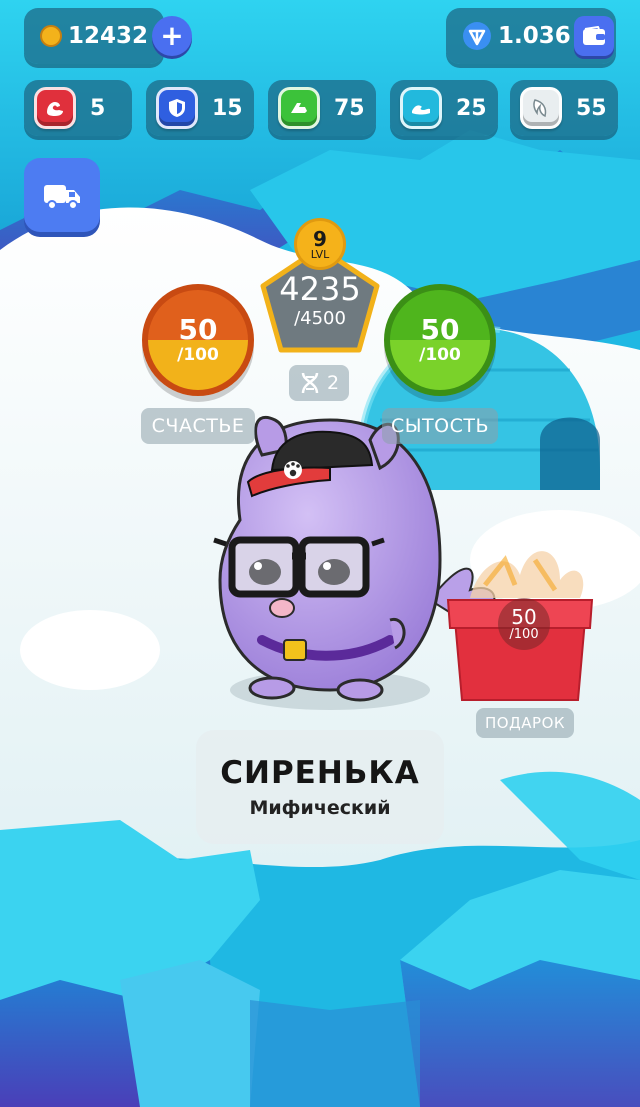  Describe the element at coordinates (525, 723) in the screenshot. I see `gift-label: ПОДАРОК` at that location.